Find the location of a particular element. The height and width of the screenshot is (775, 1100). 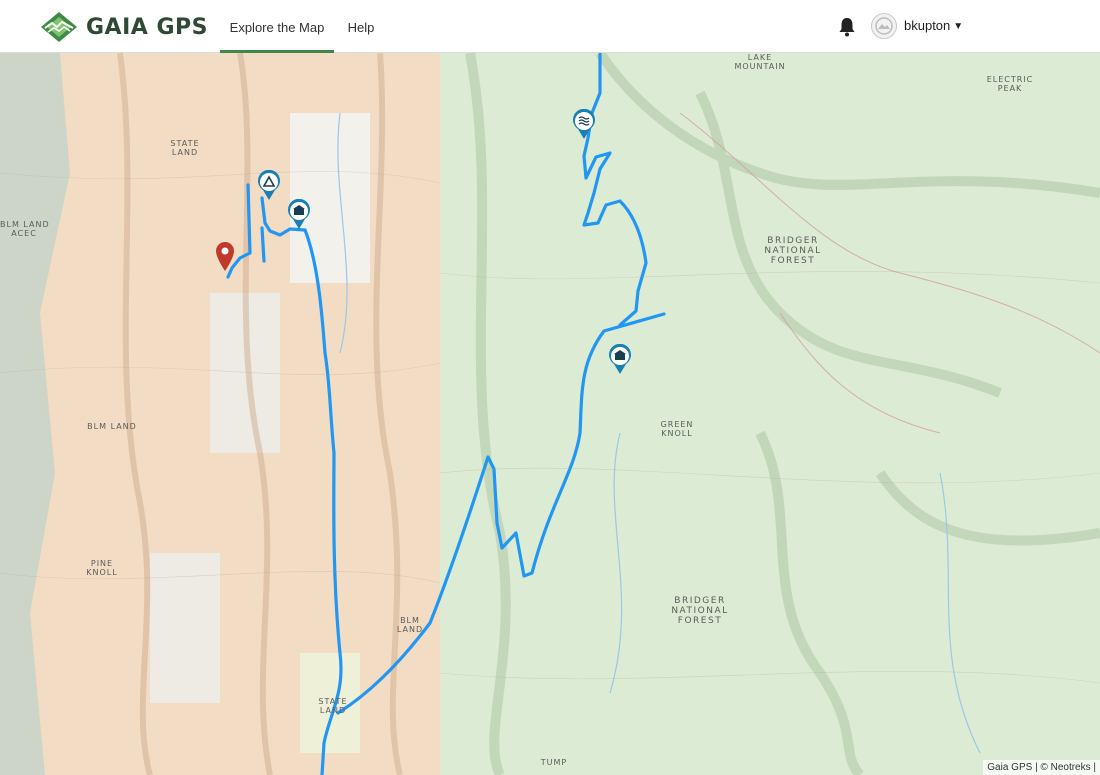

nav-explore-the-map: Explore the Map is located at coordinates (277, 26).